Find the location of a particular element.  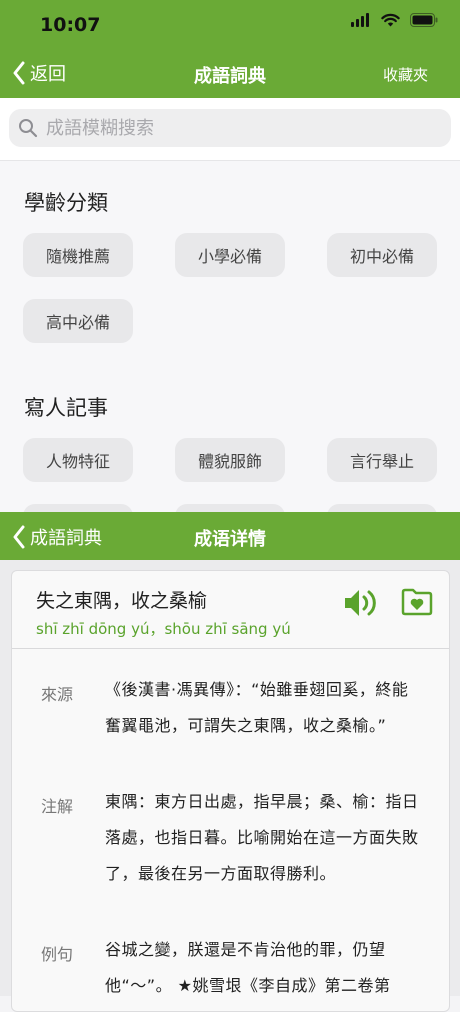

search-icon is located at coordinates (28, 128).